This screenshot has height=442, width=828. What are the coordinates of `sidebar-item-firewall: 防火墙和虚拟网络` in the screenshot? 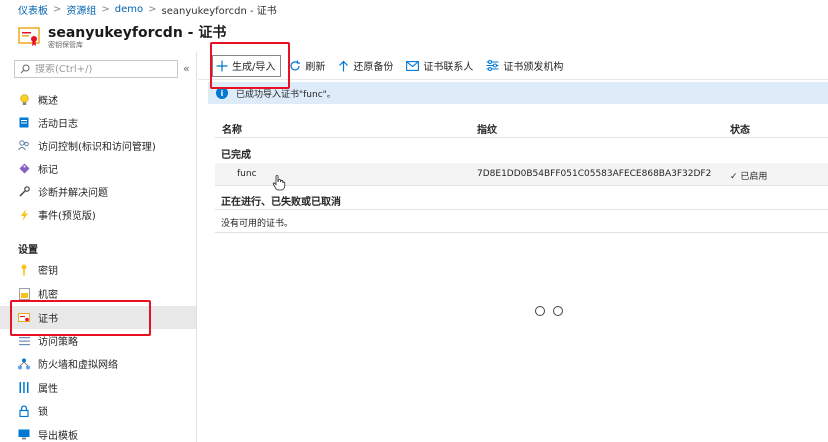 It's located at (98, 363).